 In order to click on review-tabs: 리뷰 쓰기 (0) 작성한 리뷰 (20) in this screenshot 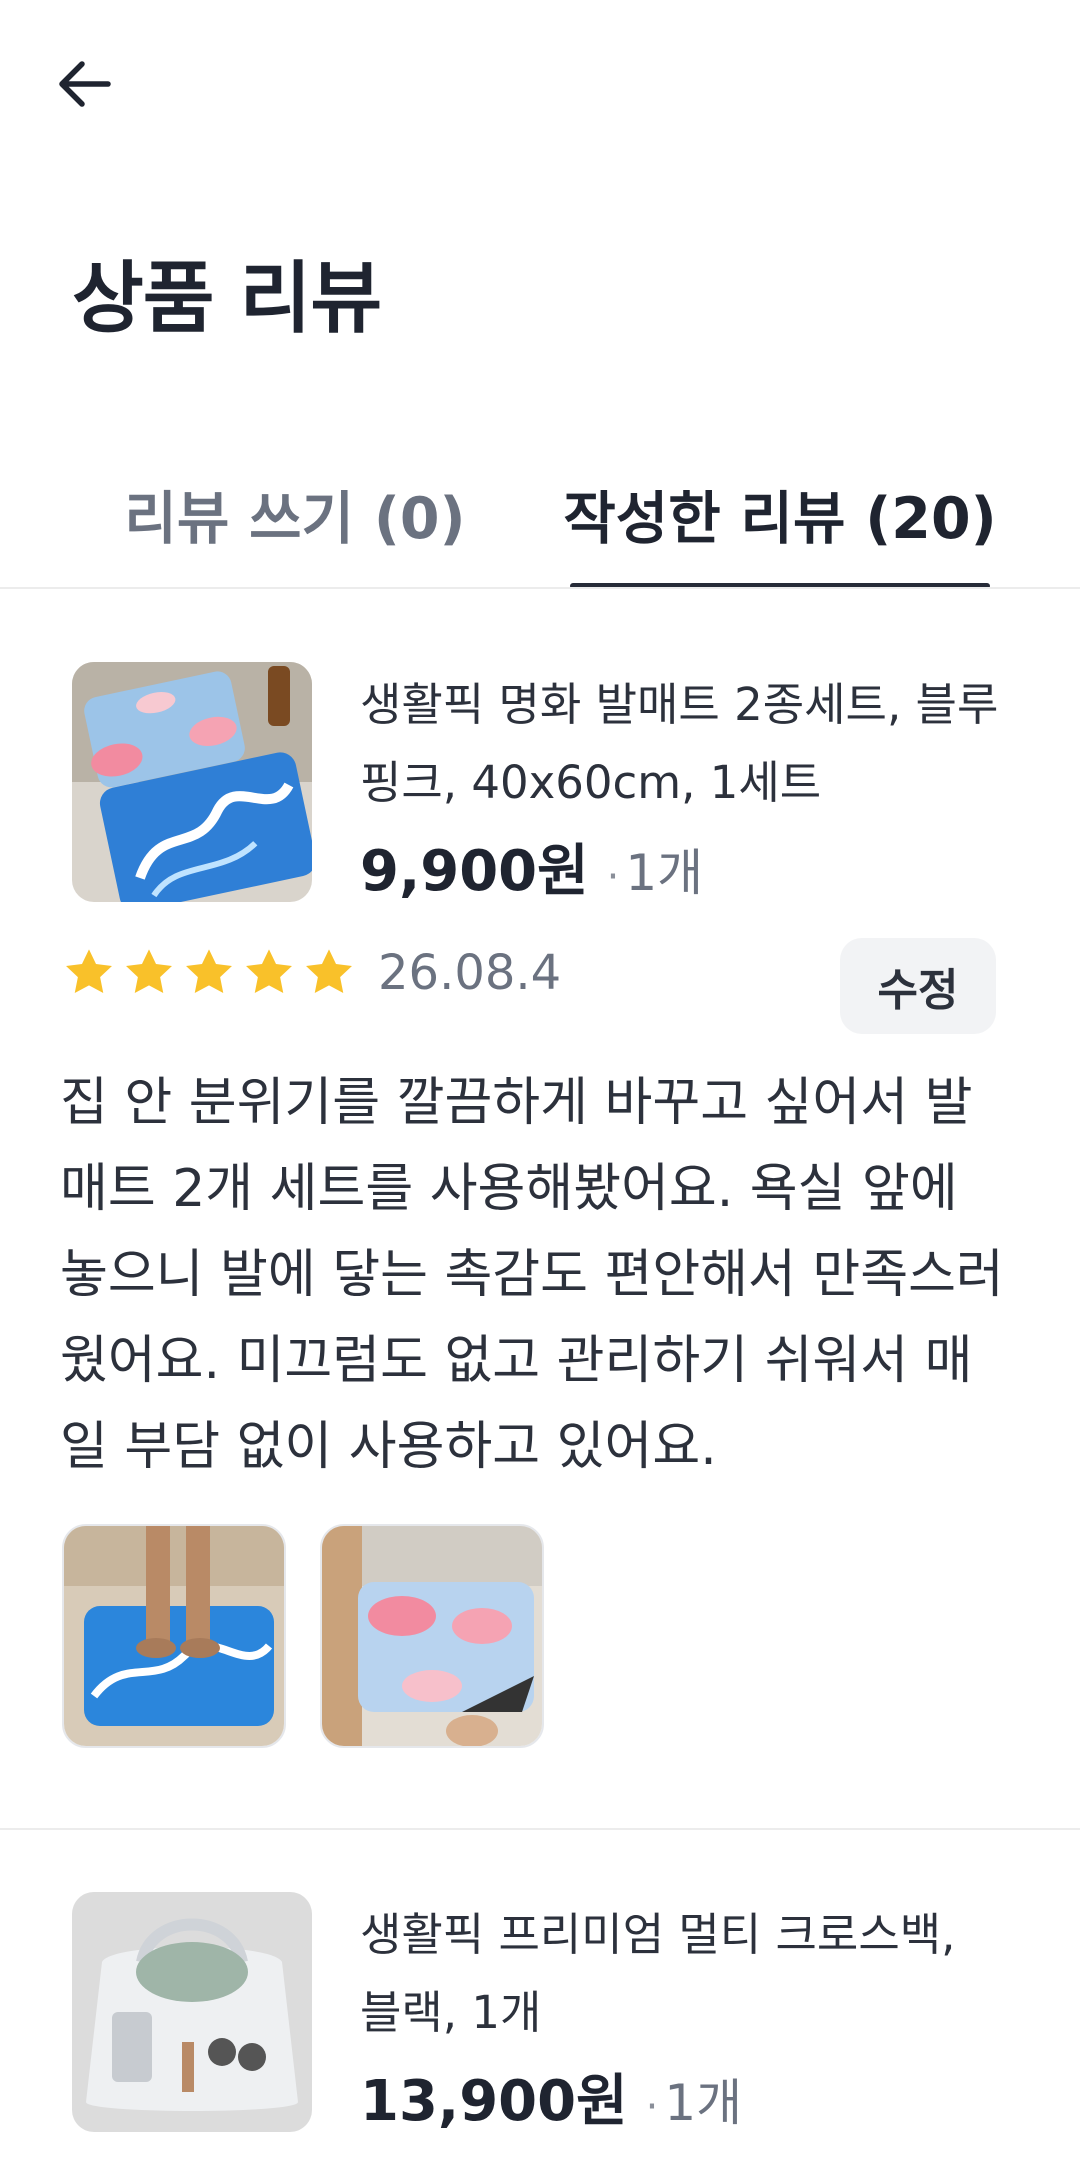, I will do `click(540, 515)`.